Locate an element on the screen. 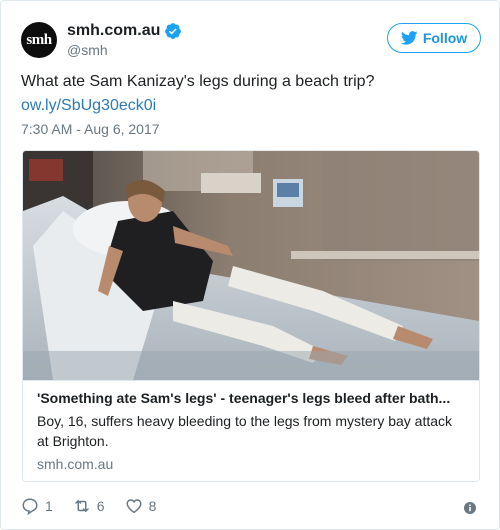 This screenshot has width=500, height=530. follow-button: Follow is located at coordinates (434, 38).